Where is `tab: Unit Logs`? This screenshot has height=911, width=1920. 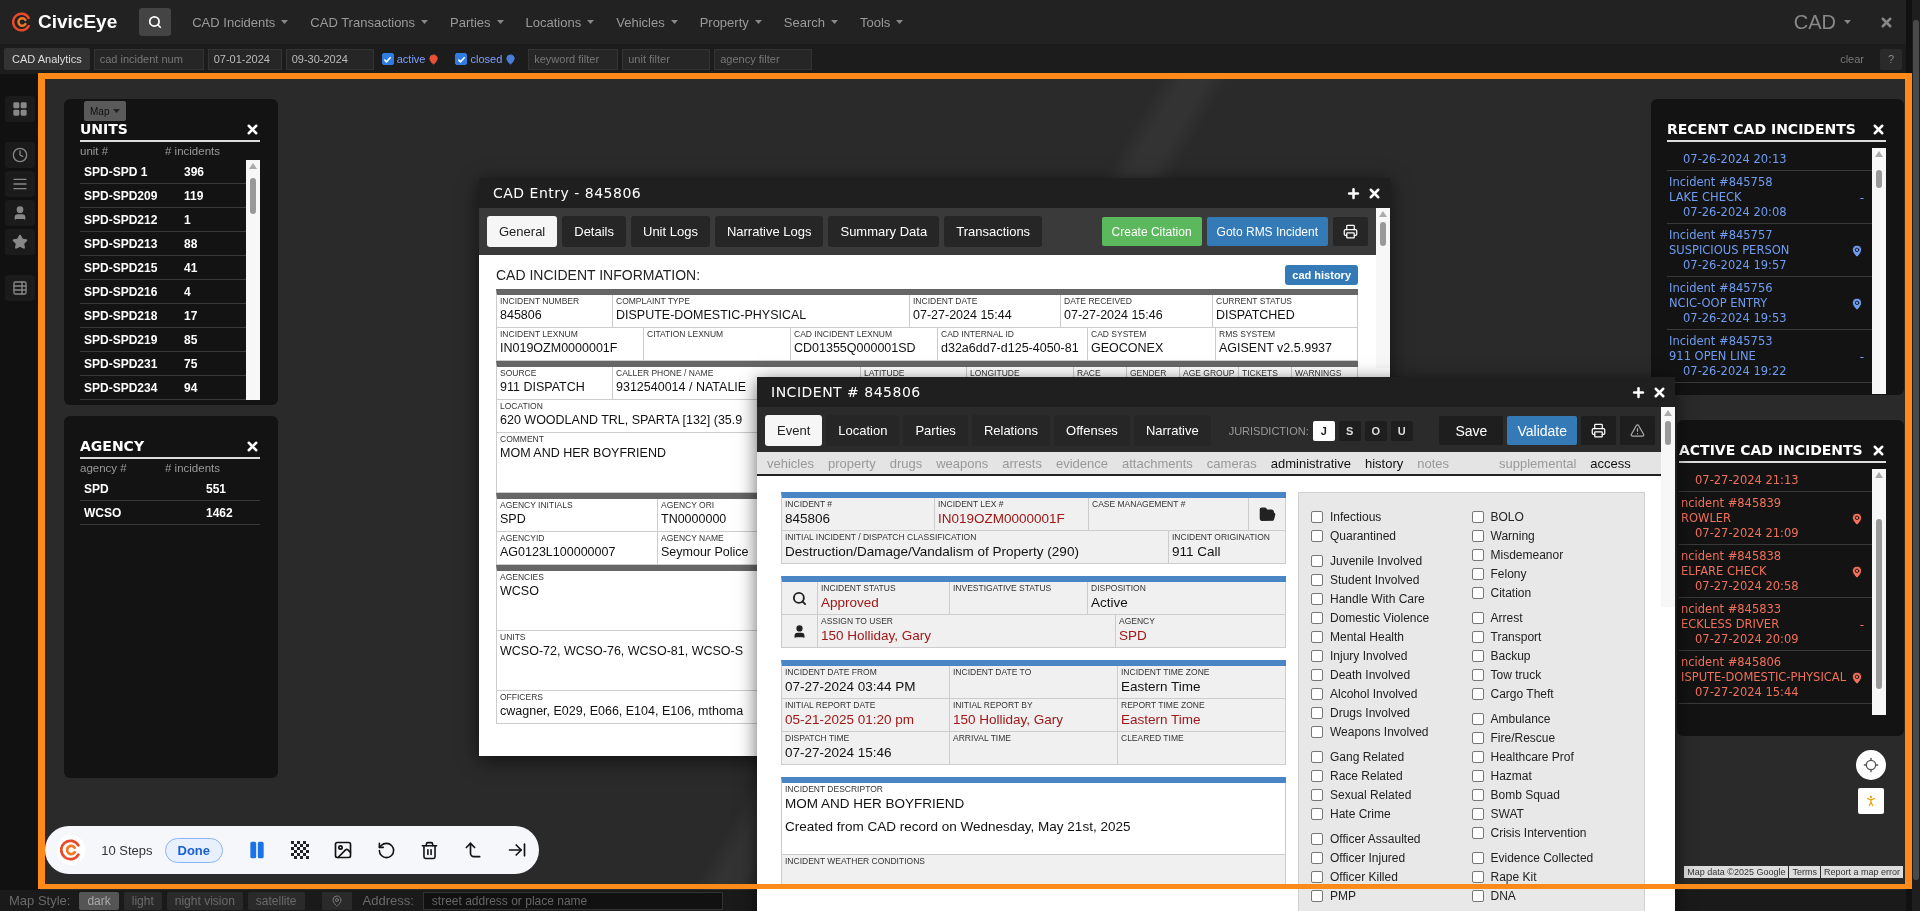 tab: Unit Logs is located at coordinates (670, 231).